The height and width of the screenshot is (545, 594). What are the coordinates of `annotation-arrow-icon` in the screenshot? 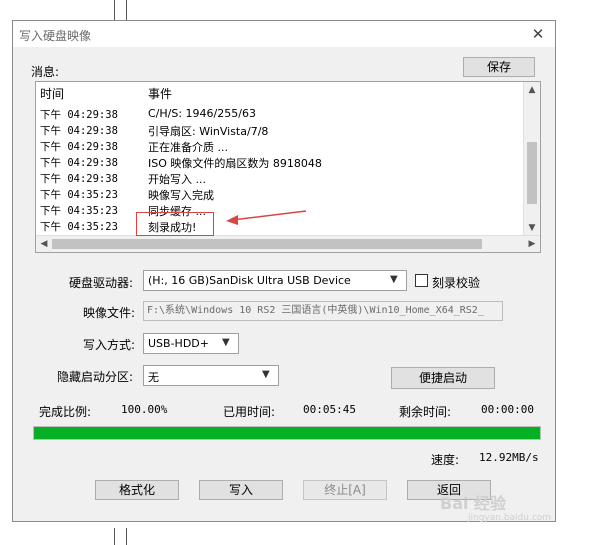 It's located at (266, 217).